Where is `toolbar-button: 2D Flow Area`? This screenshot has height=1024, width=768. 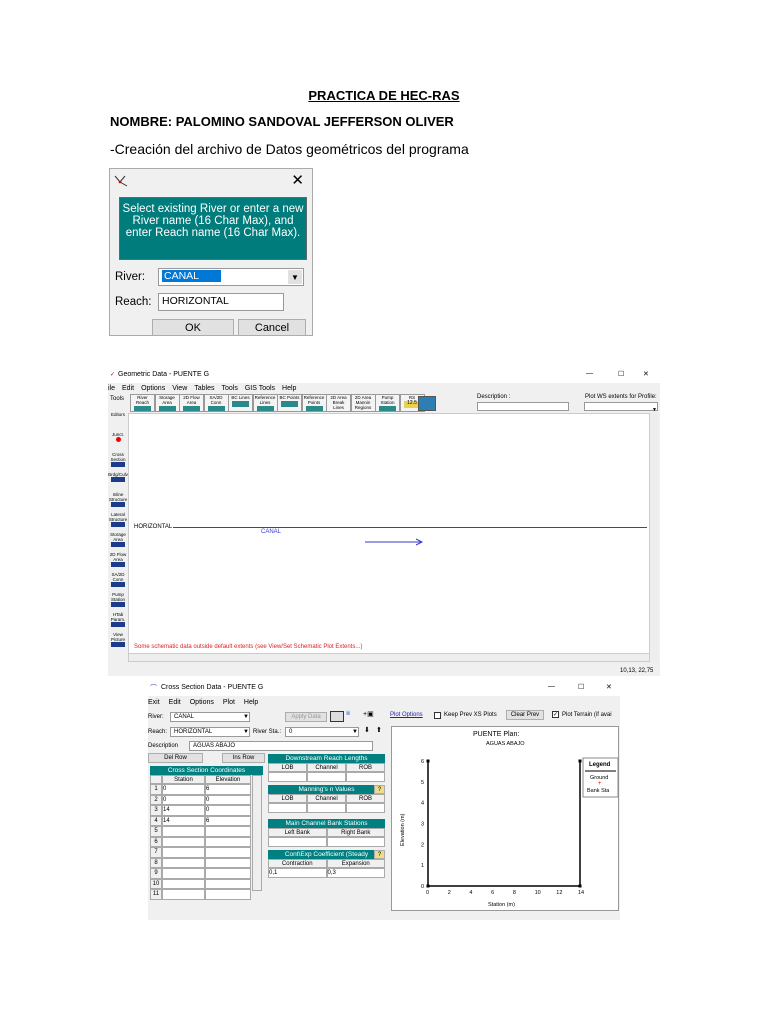
toolbar-button: 2D Flow Area is located at coordinates (191, 403).